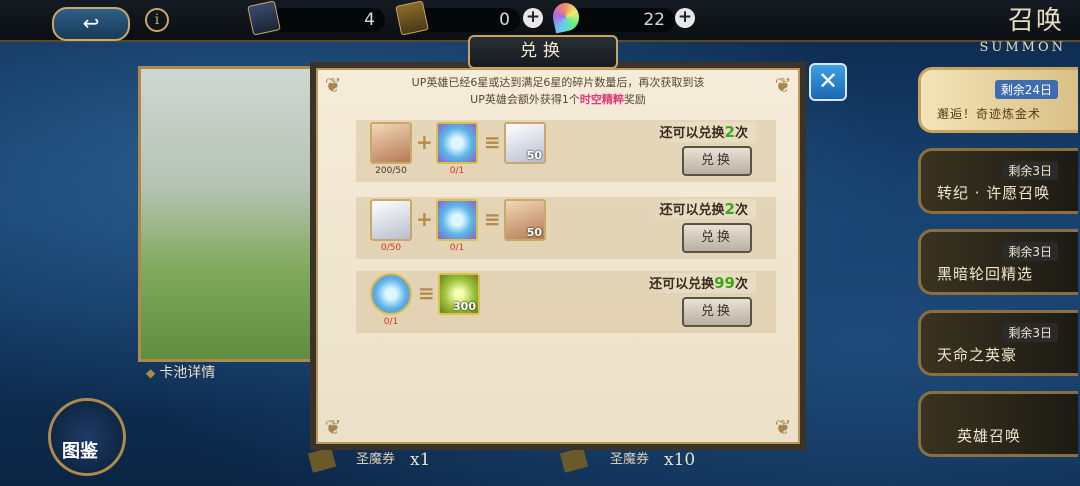 The image size is (1080, 486). I want to click on summon-options: 圣魔券 x1 圣魔券 x10, so click(505, 460).